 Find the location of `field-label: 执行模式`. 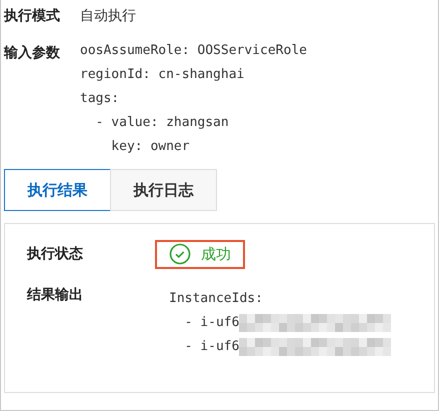

field-label: 执行模式 is located at coordinates (32, 16).